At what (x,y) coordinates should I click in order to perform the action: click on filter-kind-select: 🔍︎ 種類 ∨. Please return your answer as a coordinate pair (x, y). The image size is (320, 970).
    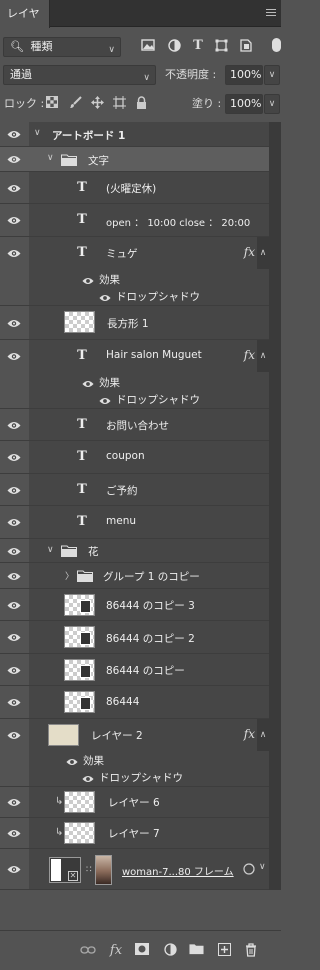
    Looking at the image, I should click on (62, 47).